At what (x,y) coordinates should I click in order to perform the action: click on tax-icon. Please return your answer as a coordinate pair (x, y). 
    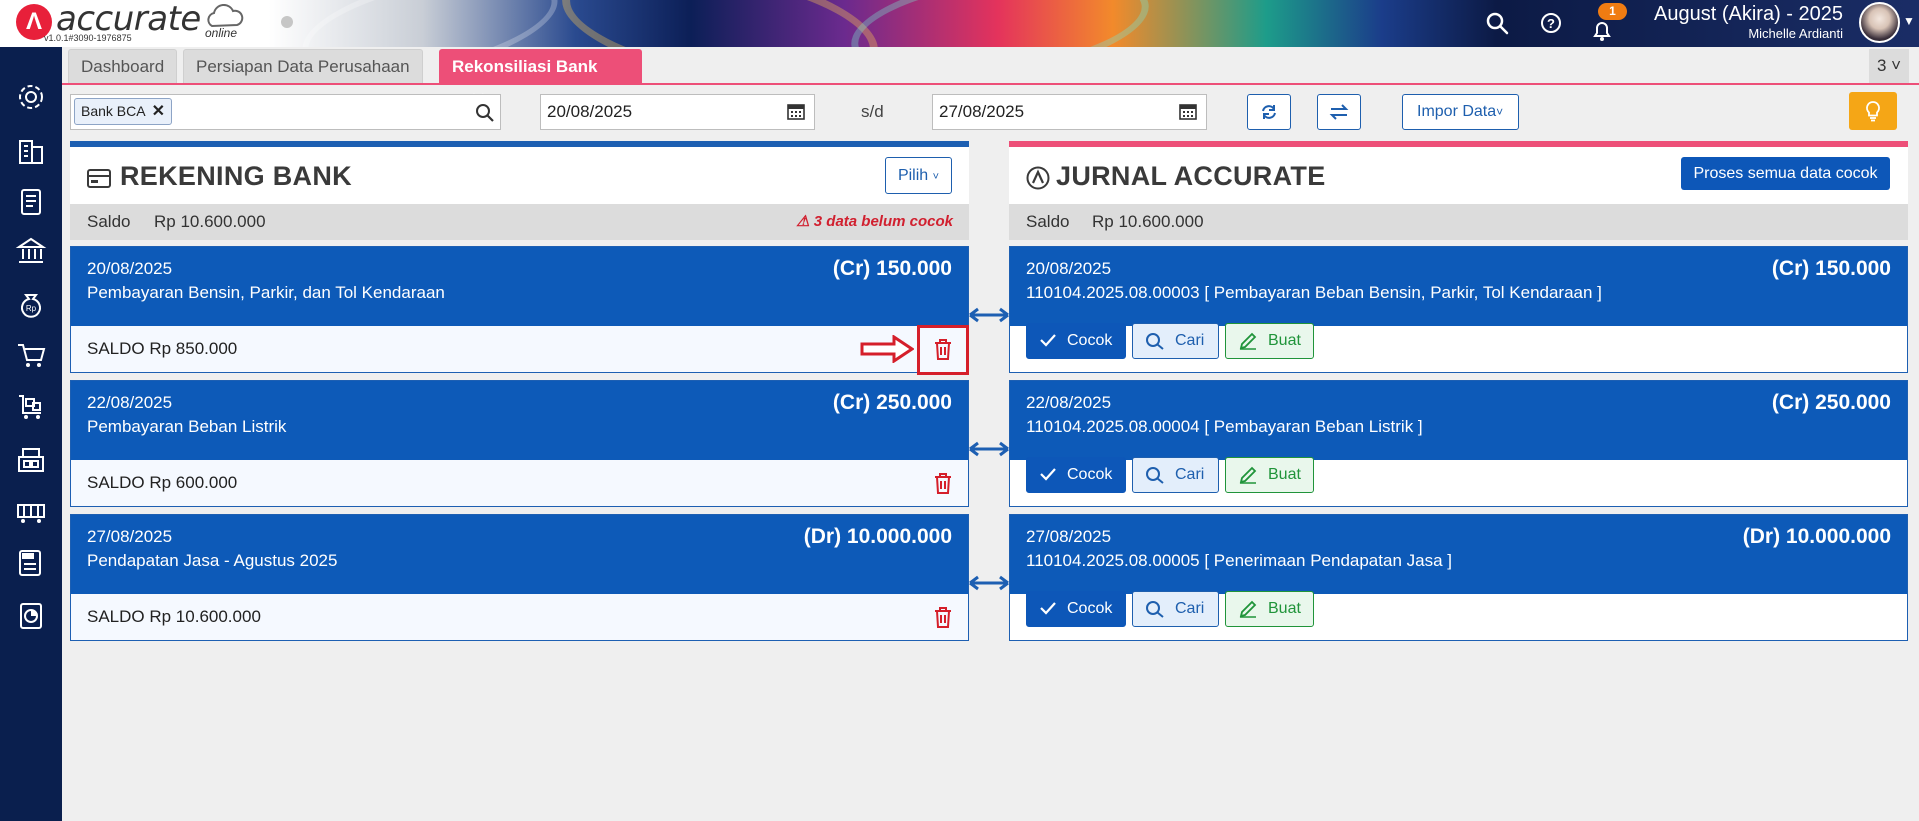
    Looking at the image, I should click on (31, 563).